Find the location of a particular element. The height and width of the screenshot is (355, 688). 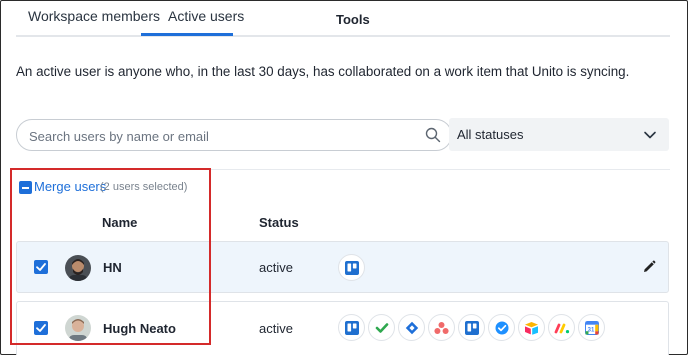

column-header-name: Name is located at coordinates (120, 222).